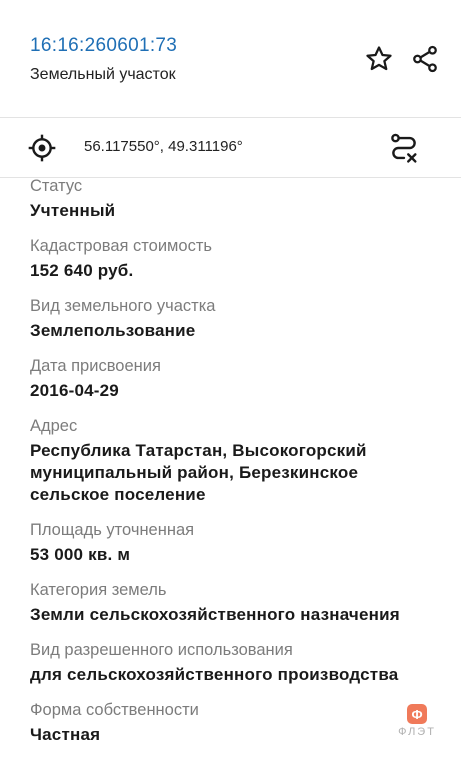 The width and height of the screenshot is (461, 768). What do you see at coordinates (95, 366) in the screenshot?
I see `field-label: Дата присвоения` at bounding box center [95, 366].